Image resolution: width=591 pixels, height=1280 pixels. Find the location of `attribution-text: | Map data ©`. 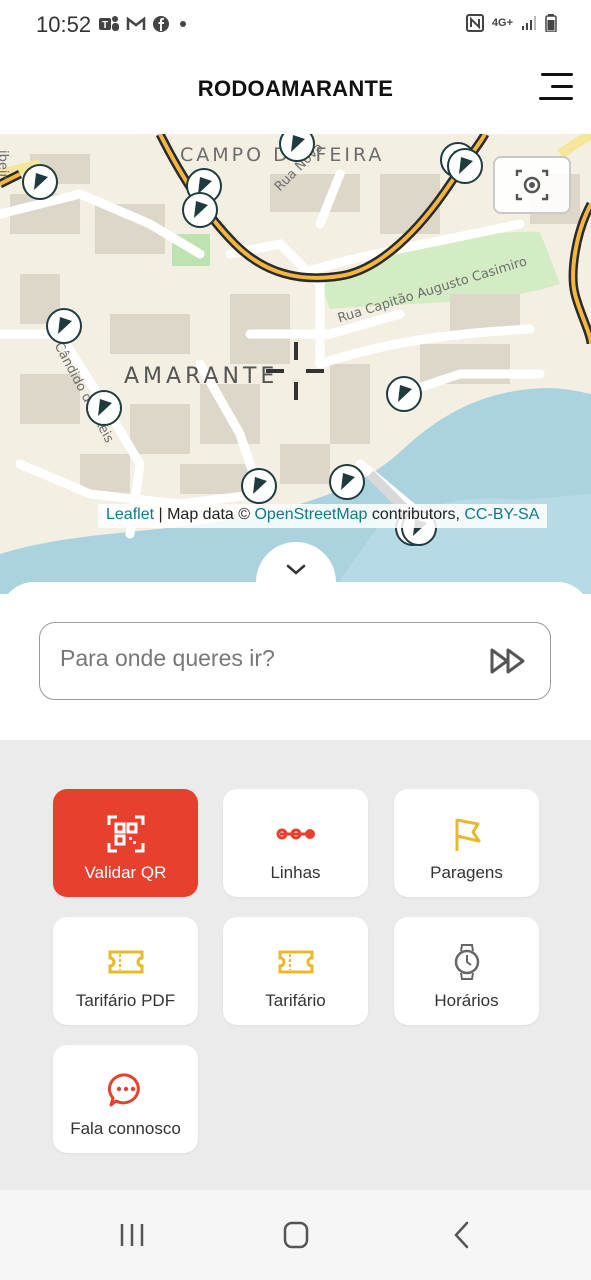

attribution-text: | Map data © is located at coordinates (204, 514).